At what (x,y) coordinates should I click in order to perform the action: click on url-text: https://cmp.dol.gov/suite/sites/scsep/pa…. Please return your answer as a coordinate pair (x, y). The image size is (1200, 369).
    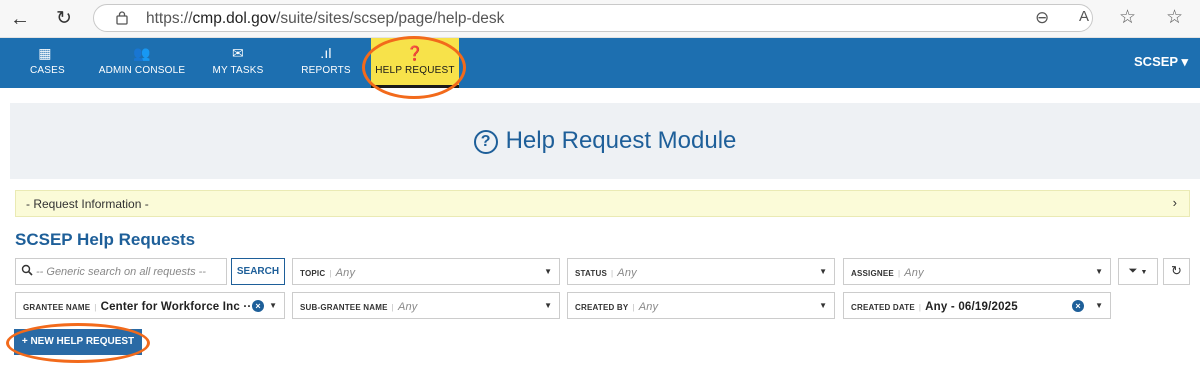
    Looking at the image, I should click on (325, 18).